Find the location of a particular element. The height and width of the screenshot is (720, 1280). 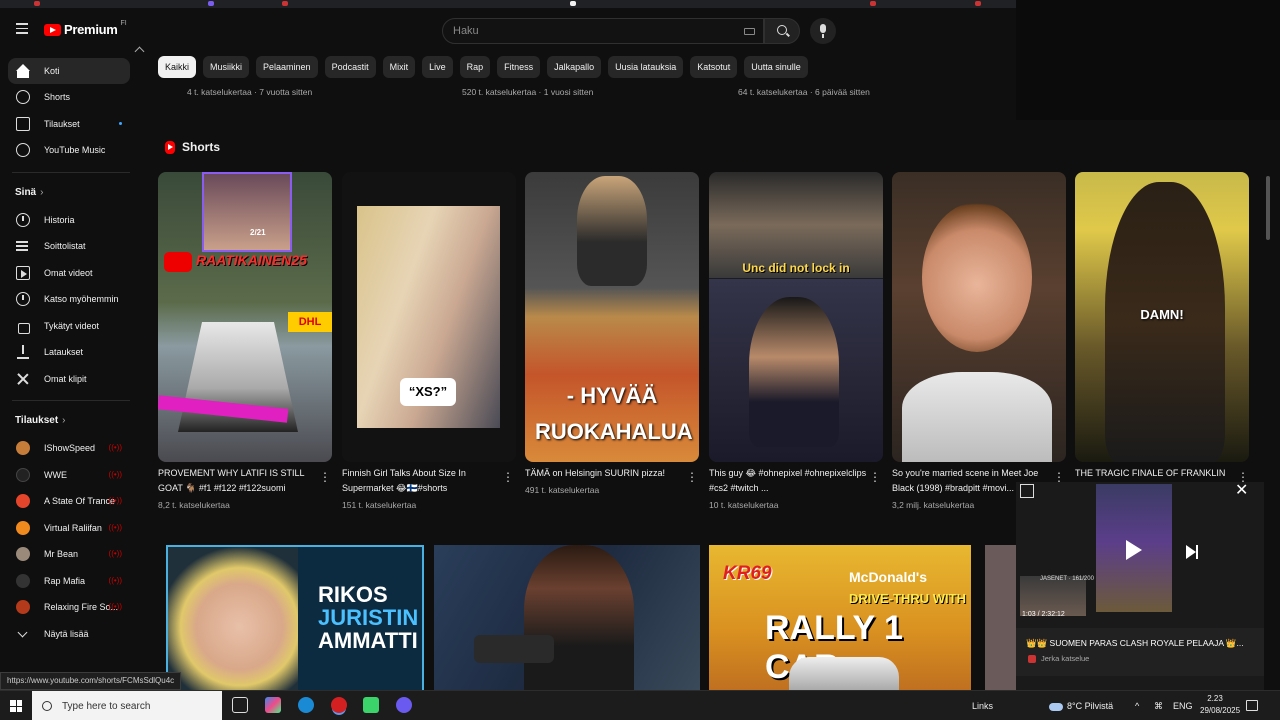

sidebar-item-watch-later: Katso myöhemmin is located at coordinates (69, 299).